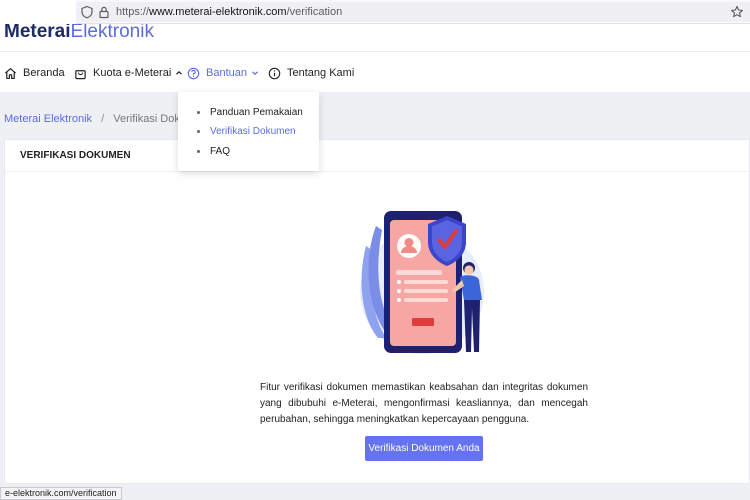 The width and height of the screenshot is (750, 500). What do you see at coordinates (375, 38) in the screenshot?
I see `site-header: MeteraiElektronik` at bounding box center [375, 38].